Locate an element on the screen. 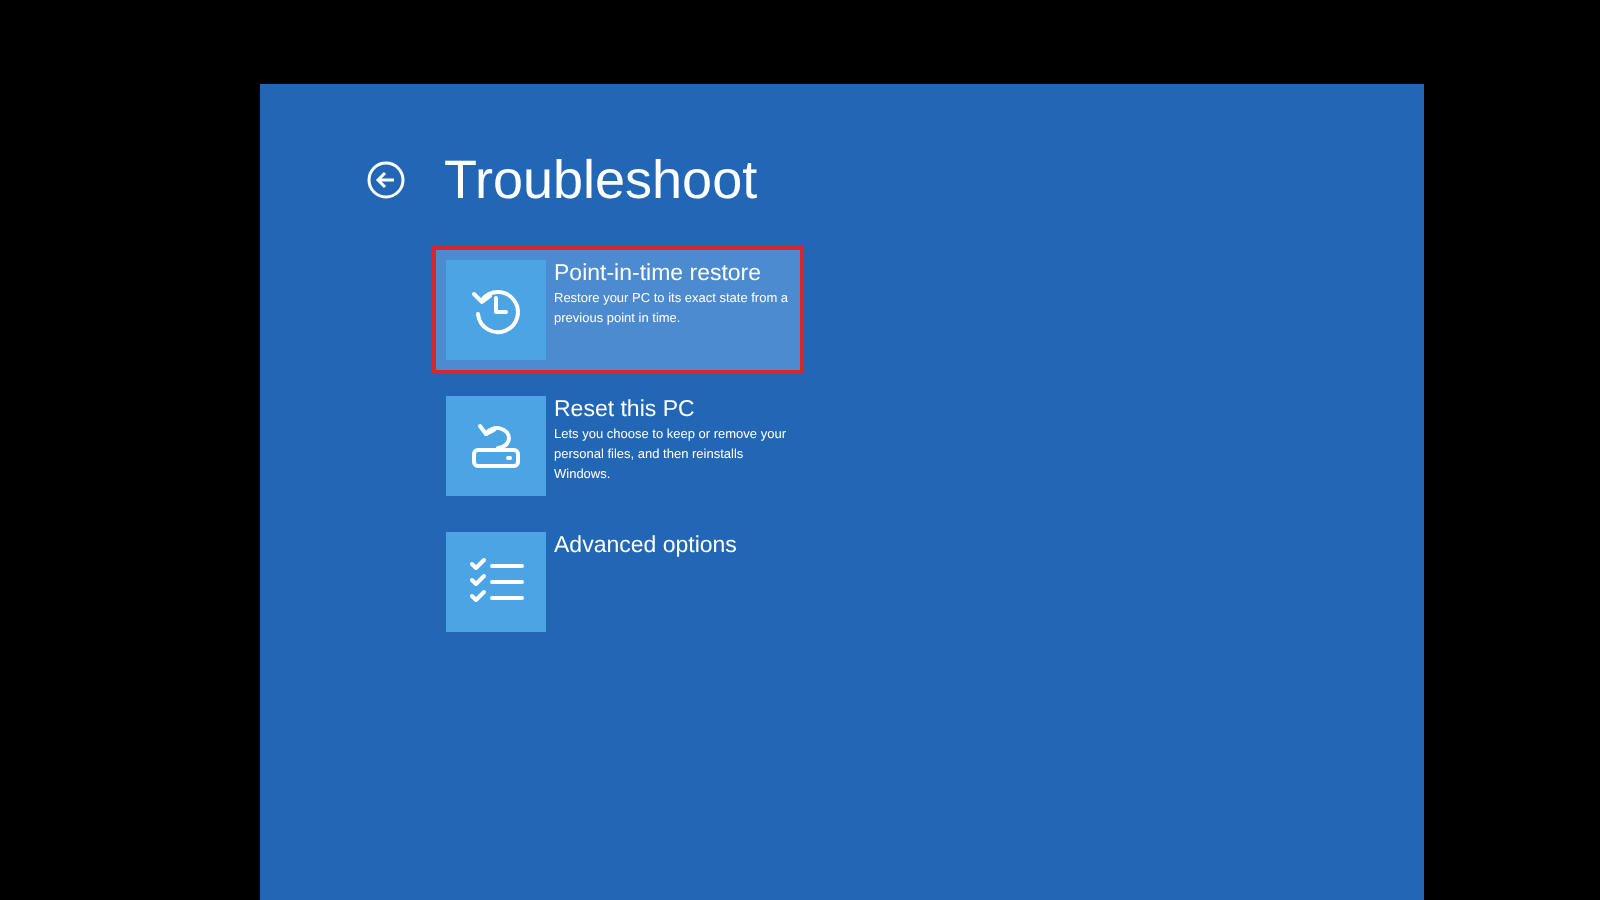 The height and width of the screenshot is (900, 1600). checklist-icon is located at coordinates (496, 581).